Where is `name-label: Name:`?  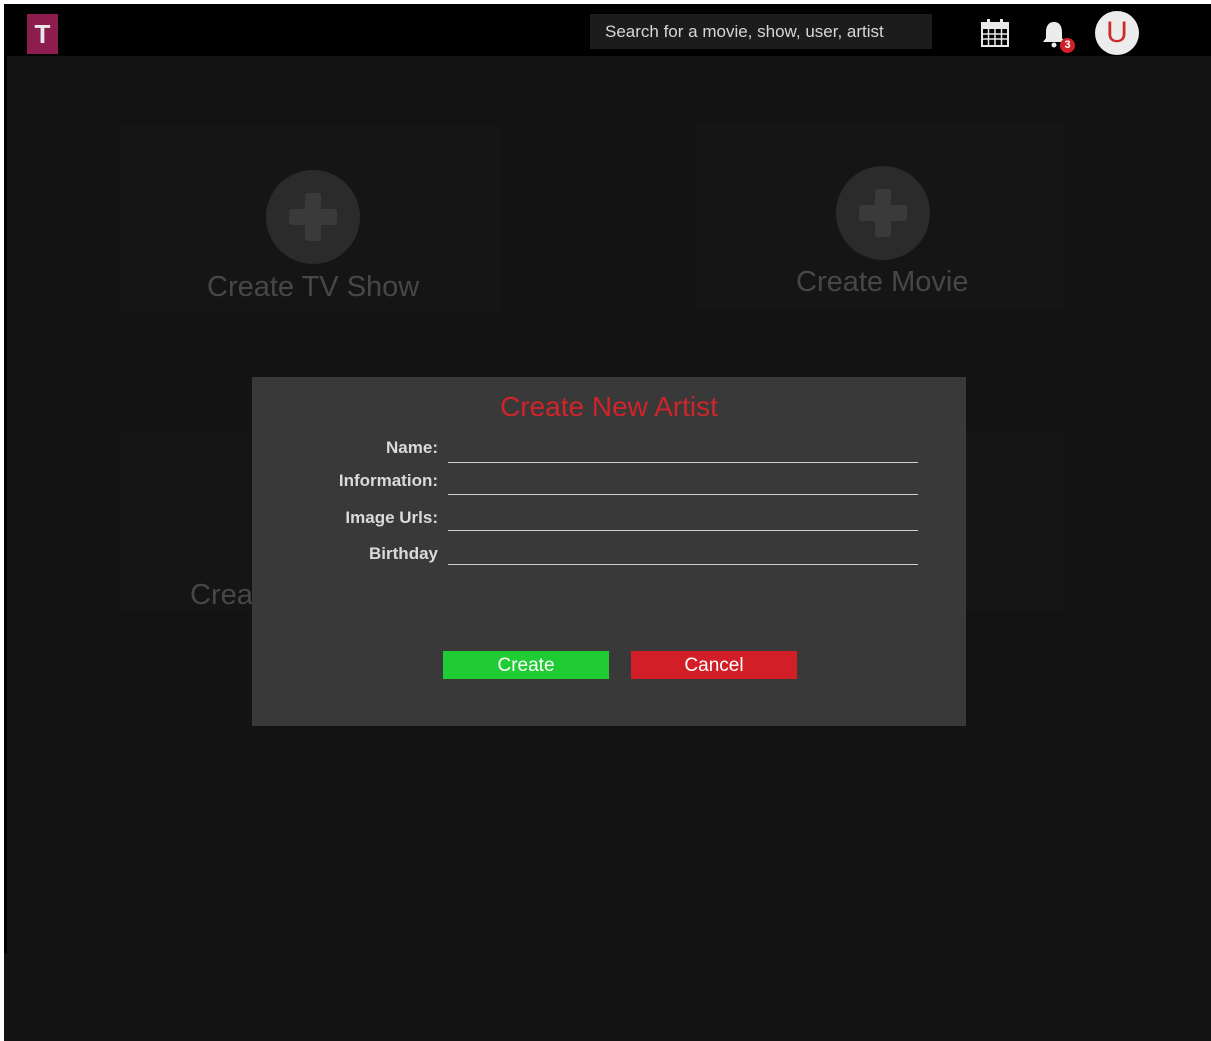 name-label: Name: is located at coordinates (412, 447).